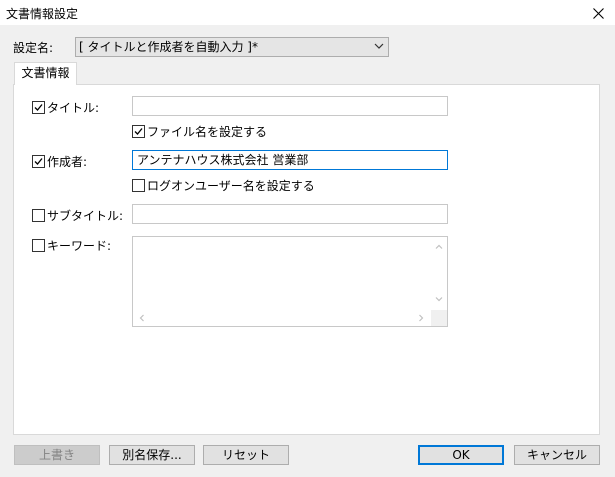 This screenshot has width=615, height=477. I want to click on subtitle-checkbox-row: サブタイトル:, so click(77, 215).